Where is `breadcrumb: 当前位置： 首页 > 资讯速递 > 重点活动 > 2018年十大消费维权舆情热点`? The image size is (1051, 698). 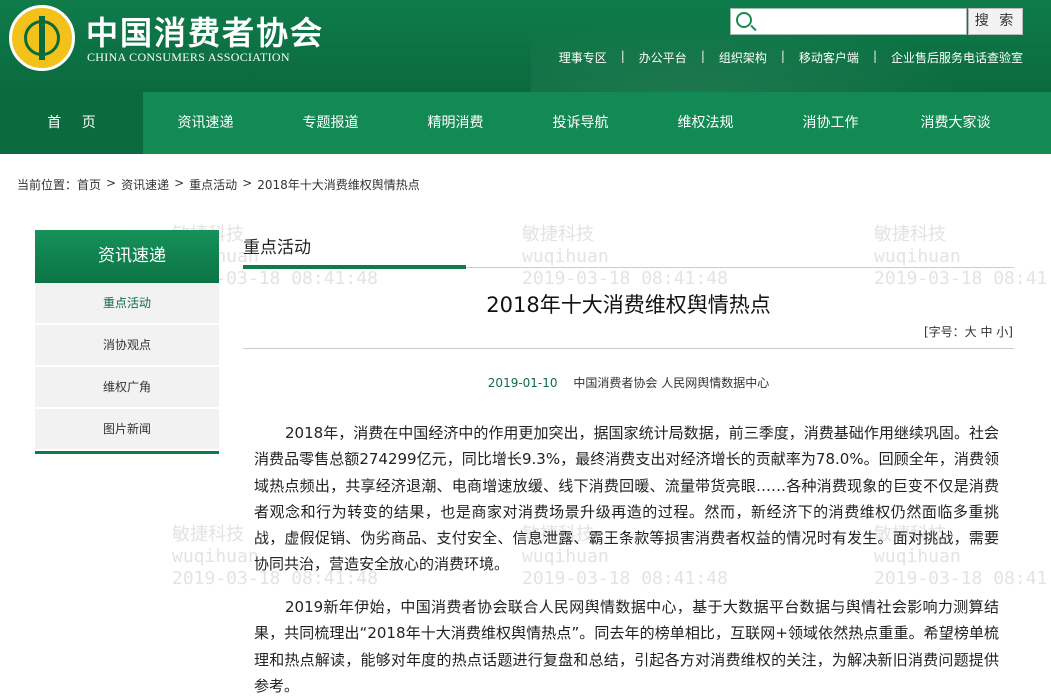
breadcrumb: 当前位置： 首页 > 资讯速递 > 重点活动 > 2018年十大消费维权舆情热点 is located at coordinates (218, 184).